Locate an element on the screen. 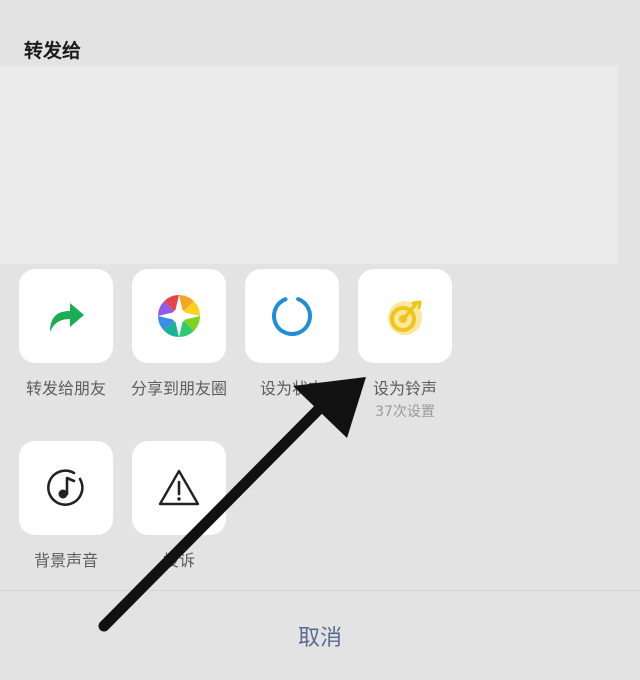 This screenshot has height=680, width=640. action-background-sound: 背景声音 is located at coordinates (66, 506).